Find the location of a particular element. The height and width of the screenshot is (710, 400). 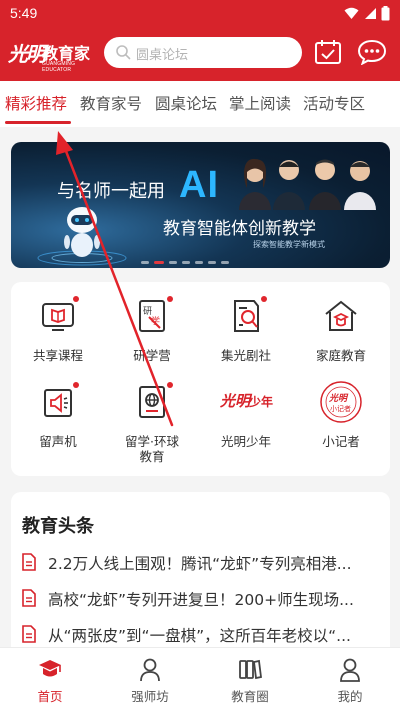

robot-icon is located at coordinates (82, 236).